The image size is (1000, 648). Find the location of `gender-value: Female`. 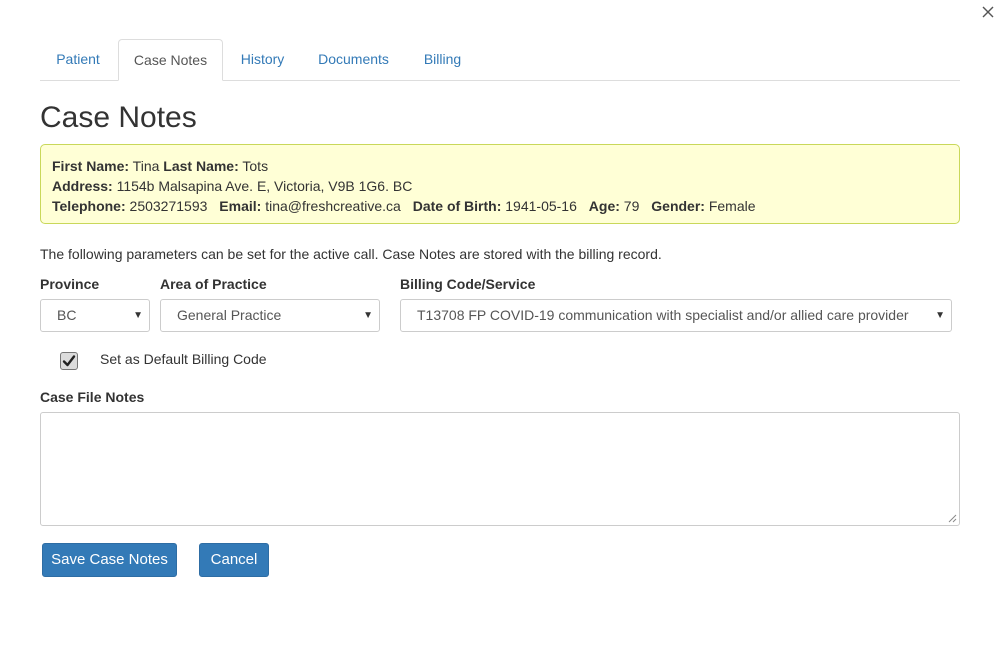

gender-value: Female is located at coordinates (732, 206).